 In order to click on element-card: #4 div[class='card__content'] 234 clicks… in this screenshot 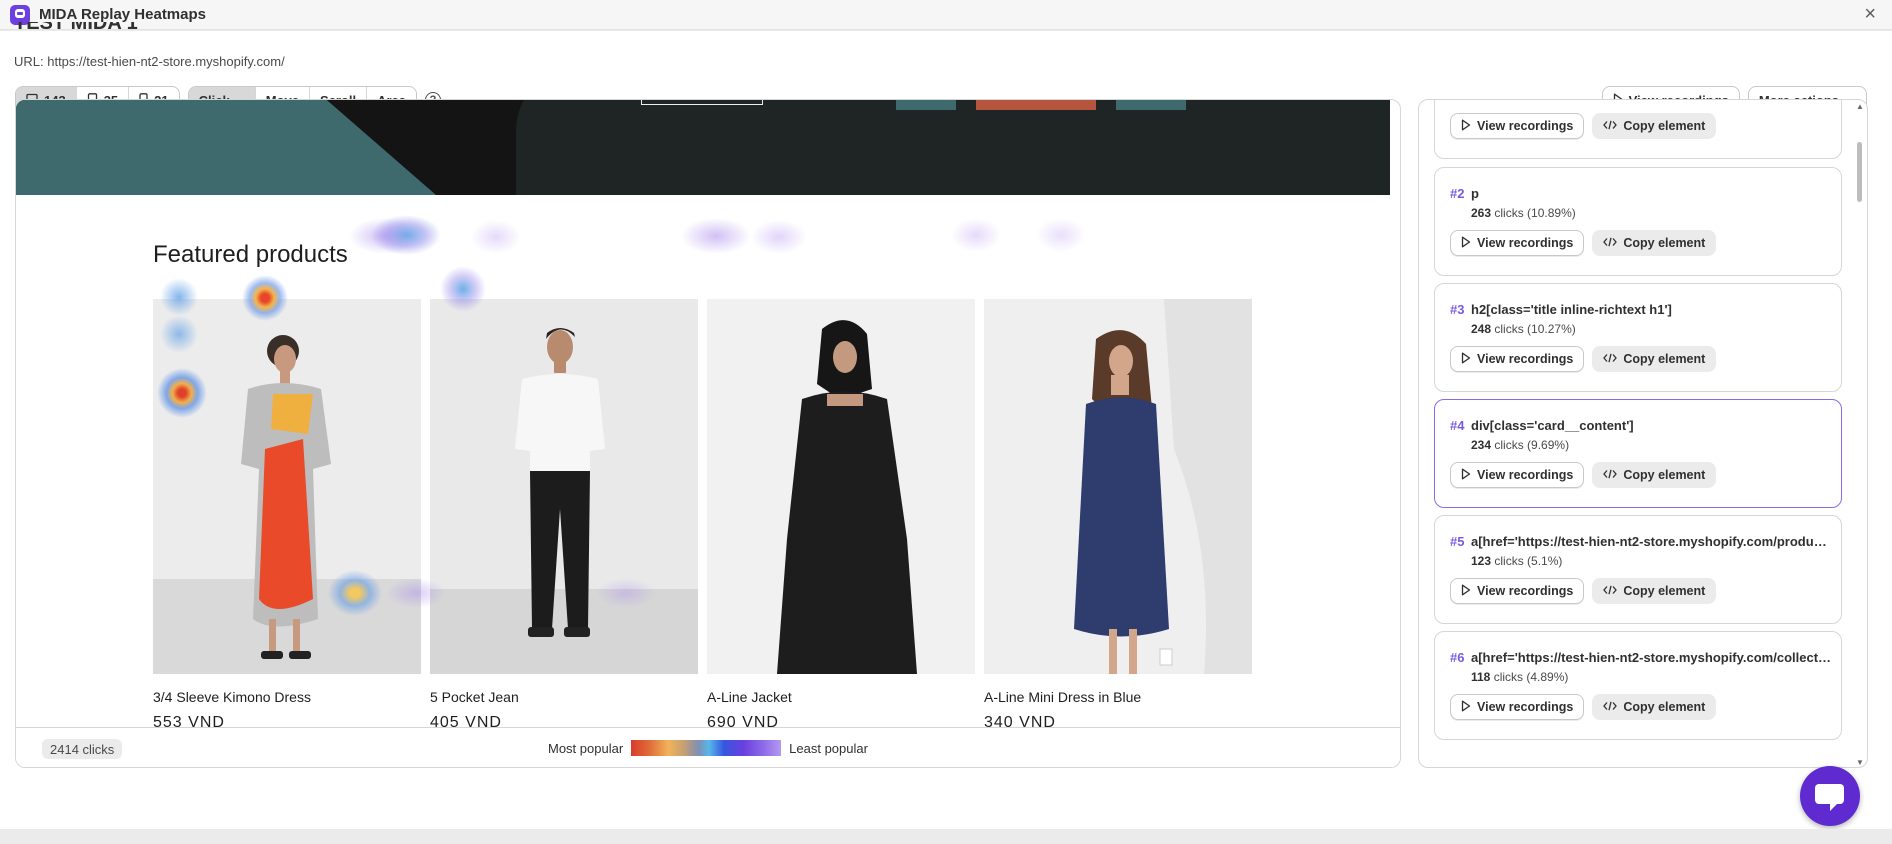, I will do `click(1638, 453)`.